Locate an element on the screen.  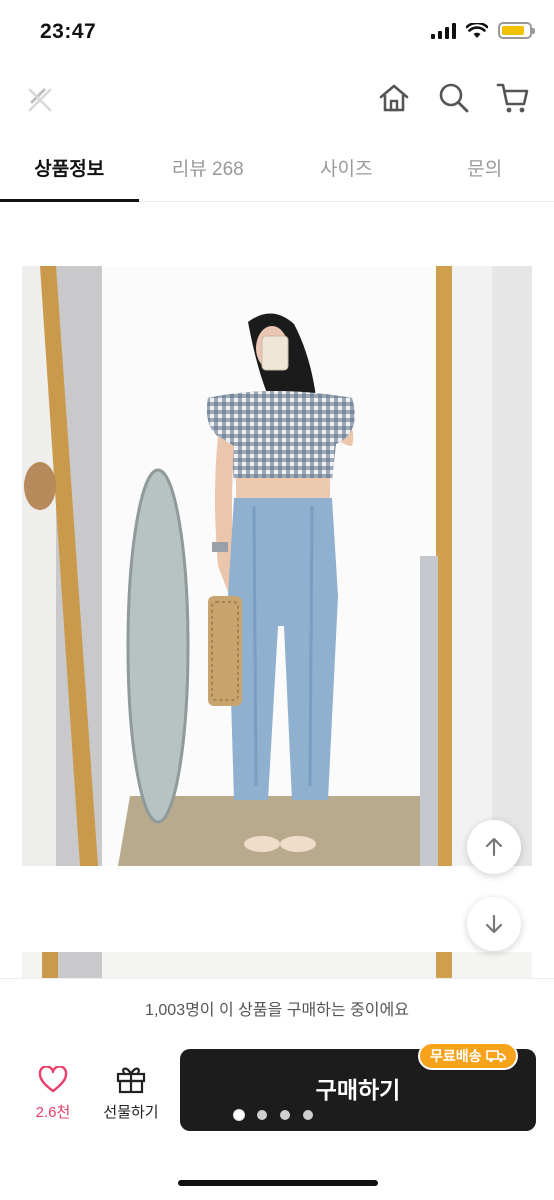
cellular-signal-icon is located at coordinates (443, 30).